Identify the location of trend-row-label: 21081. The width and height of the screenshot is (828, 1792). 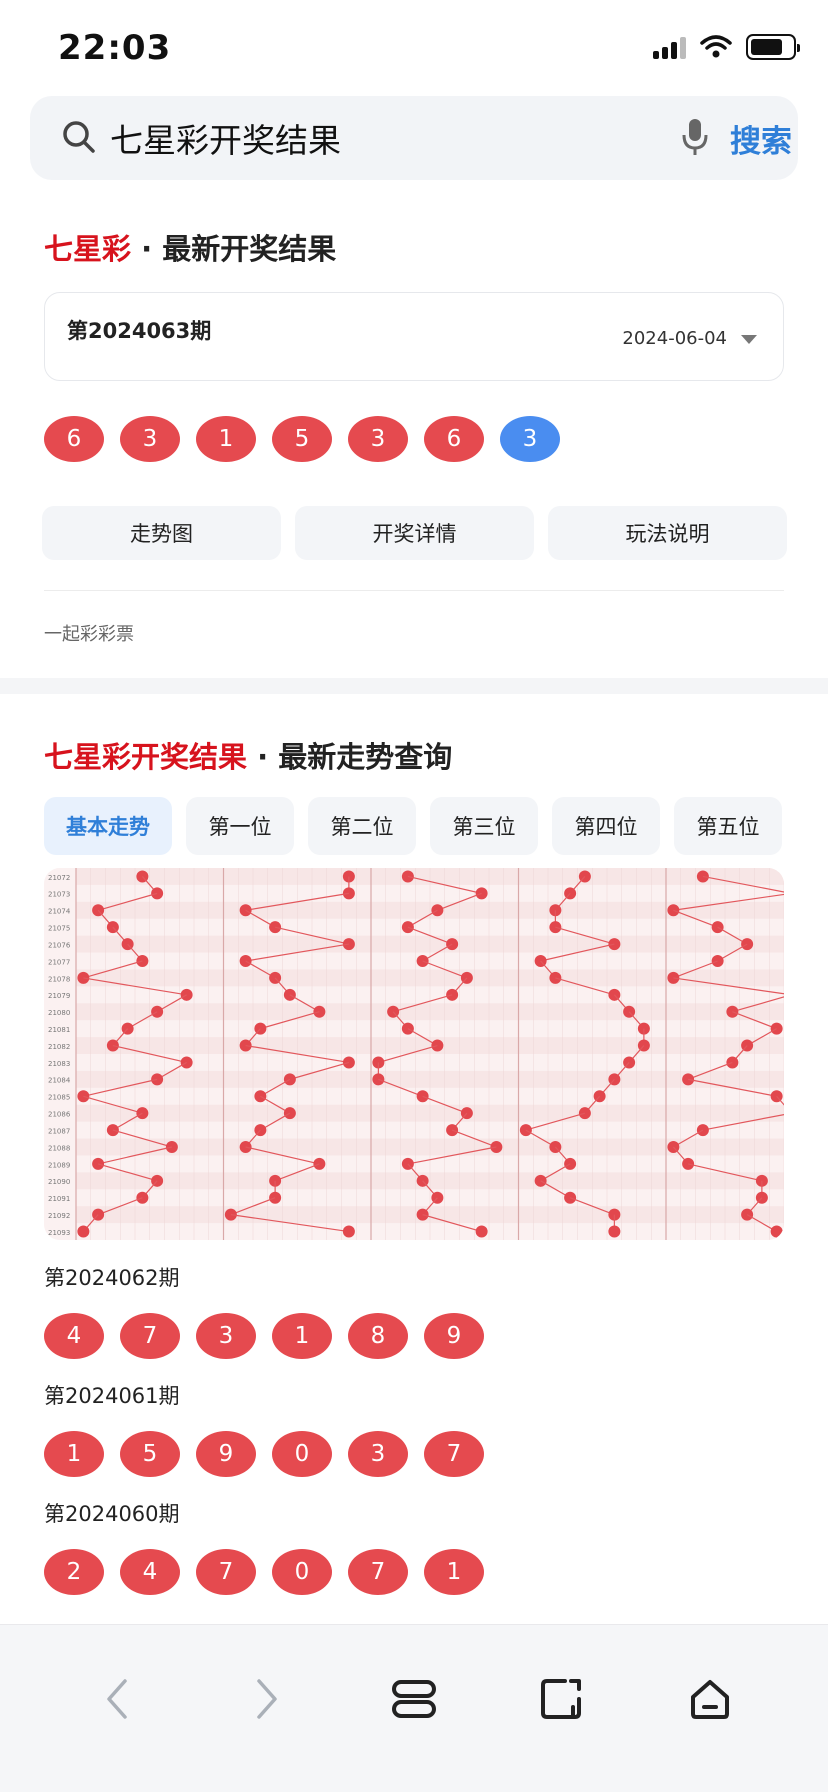
(59, 1030).